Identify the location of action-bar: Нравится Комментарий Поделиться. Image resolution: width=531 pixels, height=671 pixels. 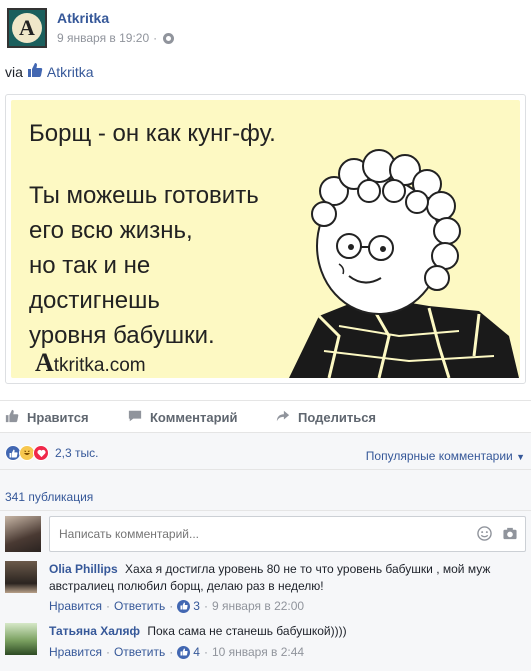
(265, 416).